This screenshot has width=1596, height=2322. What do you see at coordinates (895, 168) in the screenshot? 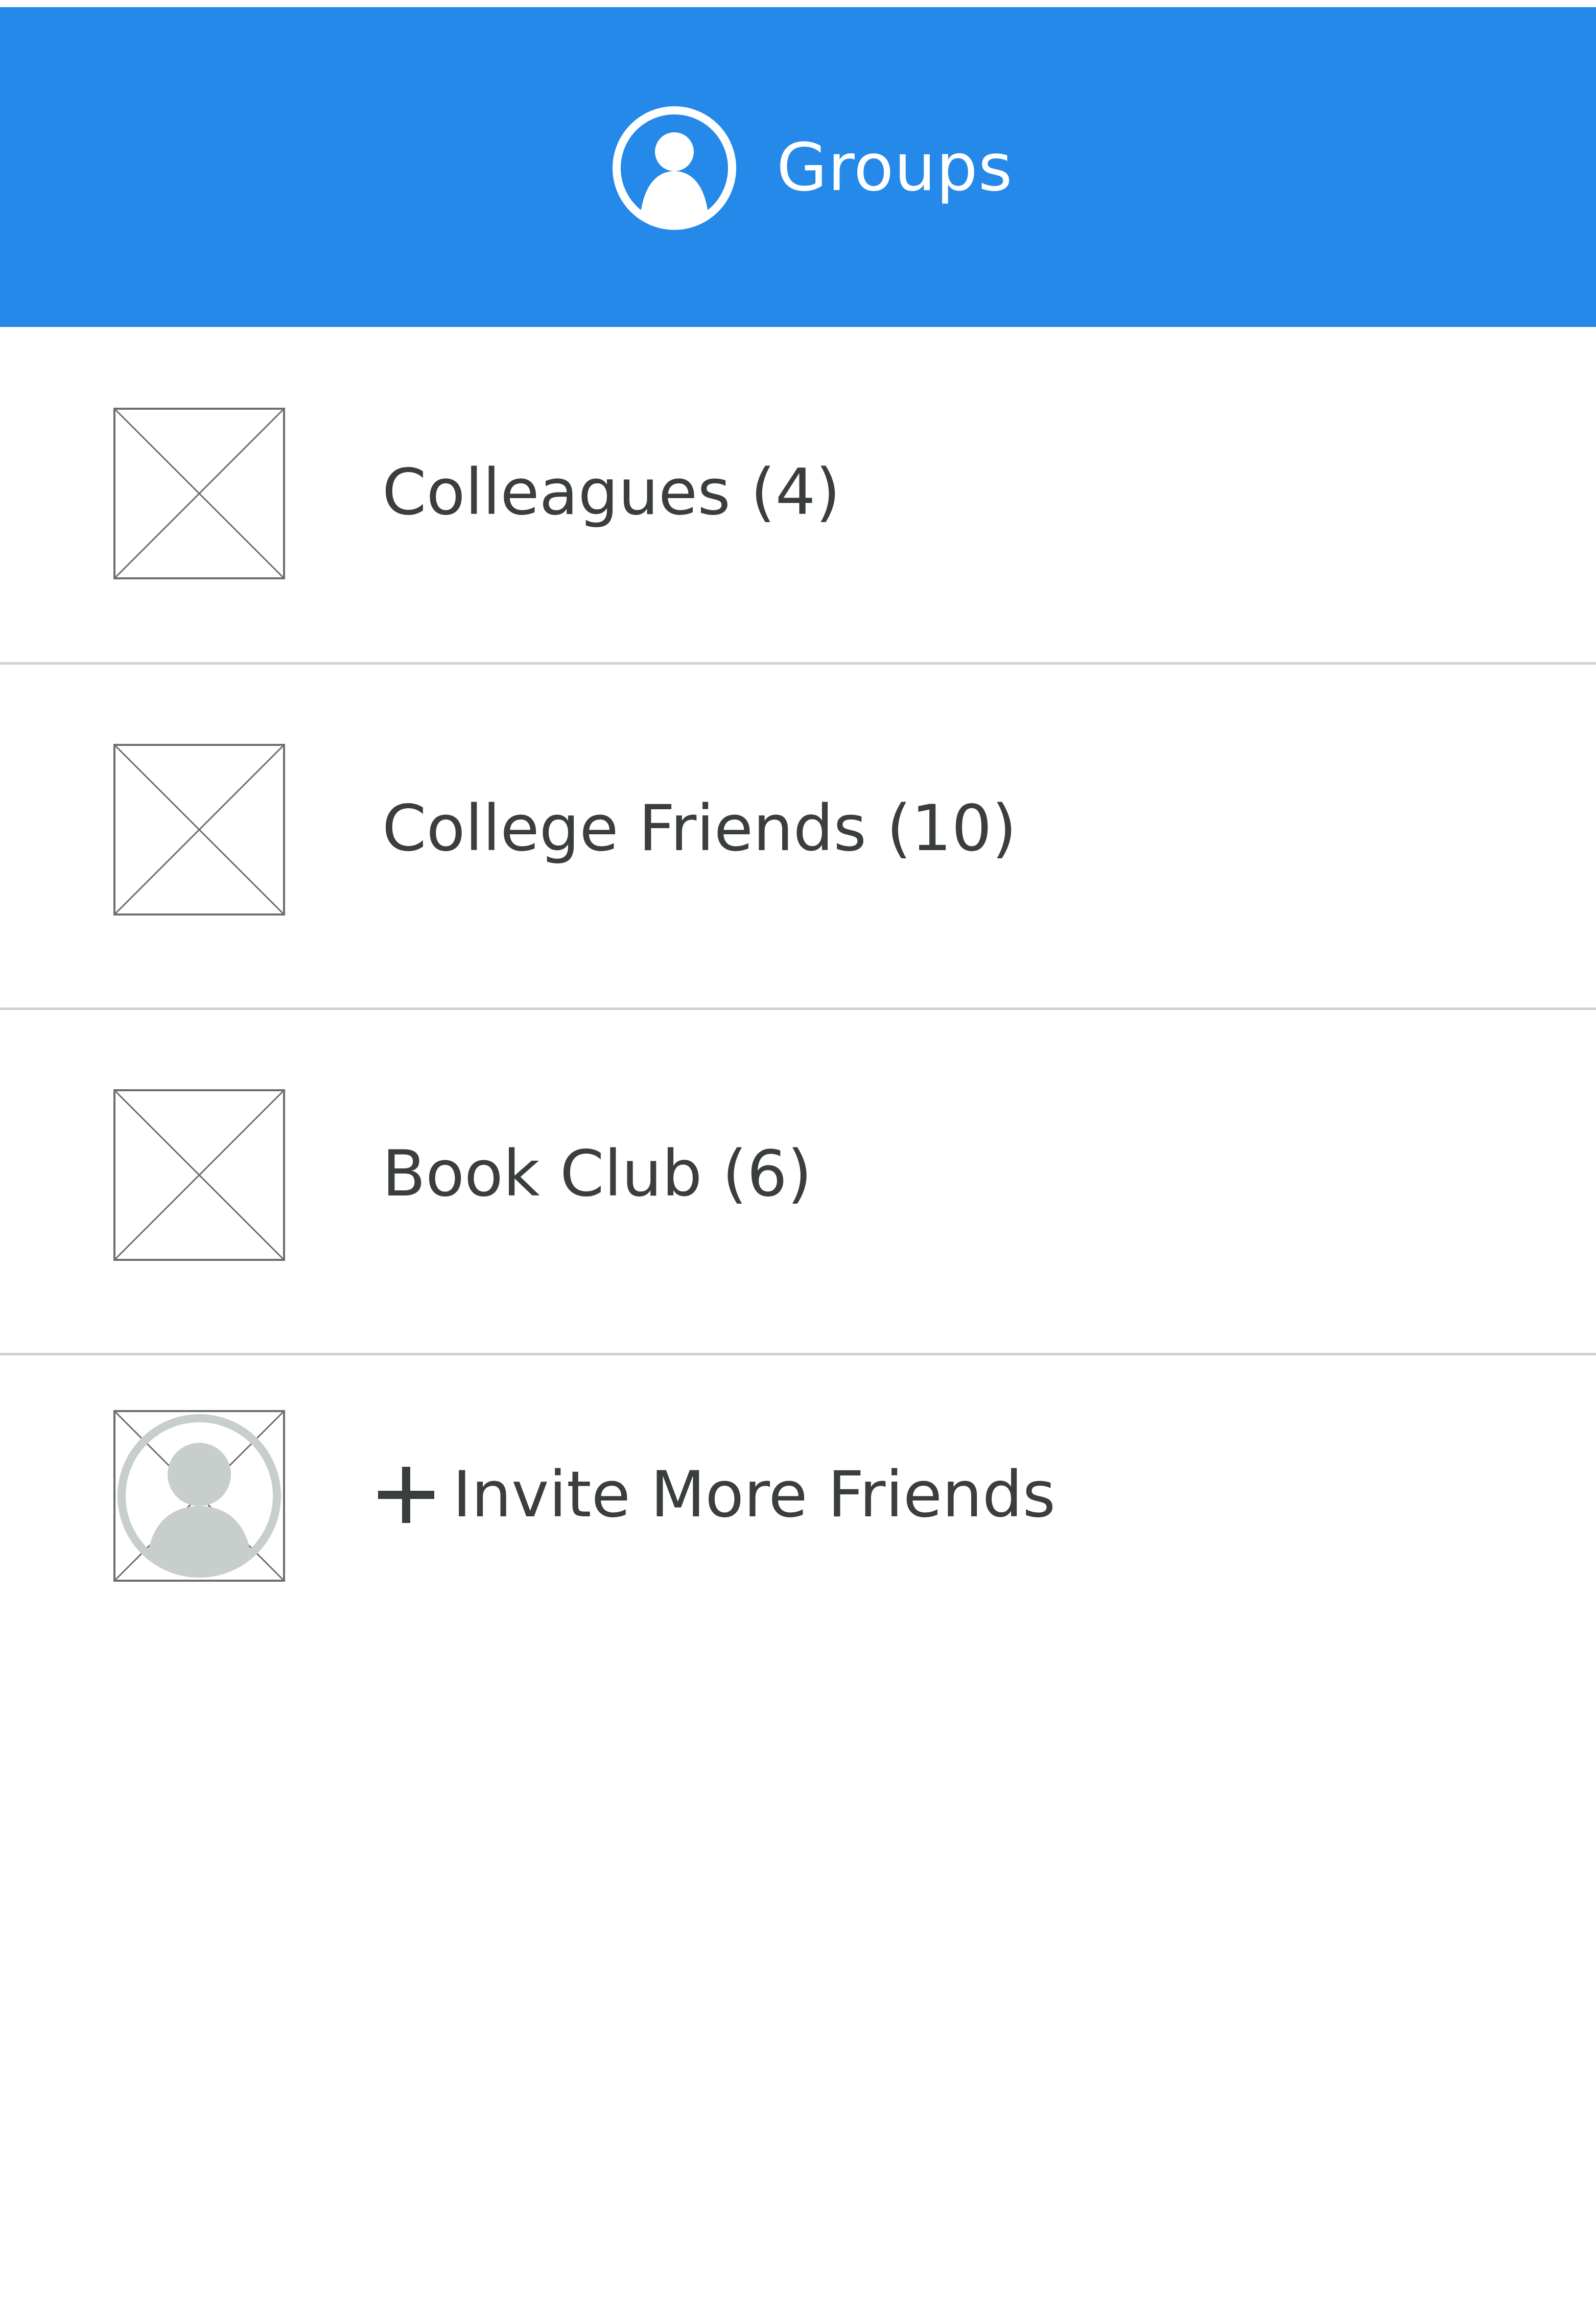
I see `page-title: Groups` at bounding box center [895, 168].